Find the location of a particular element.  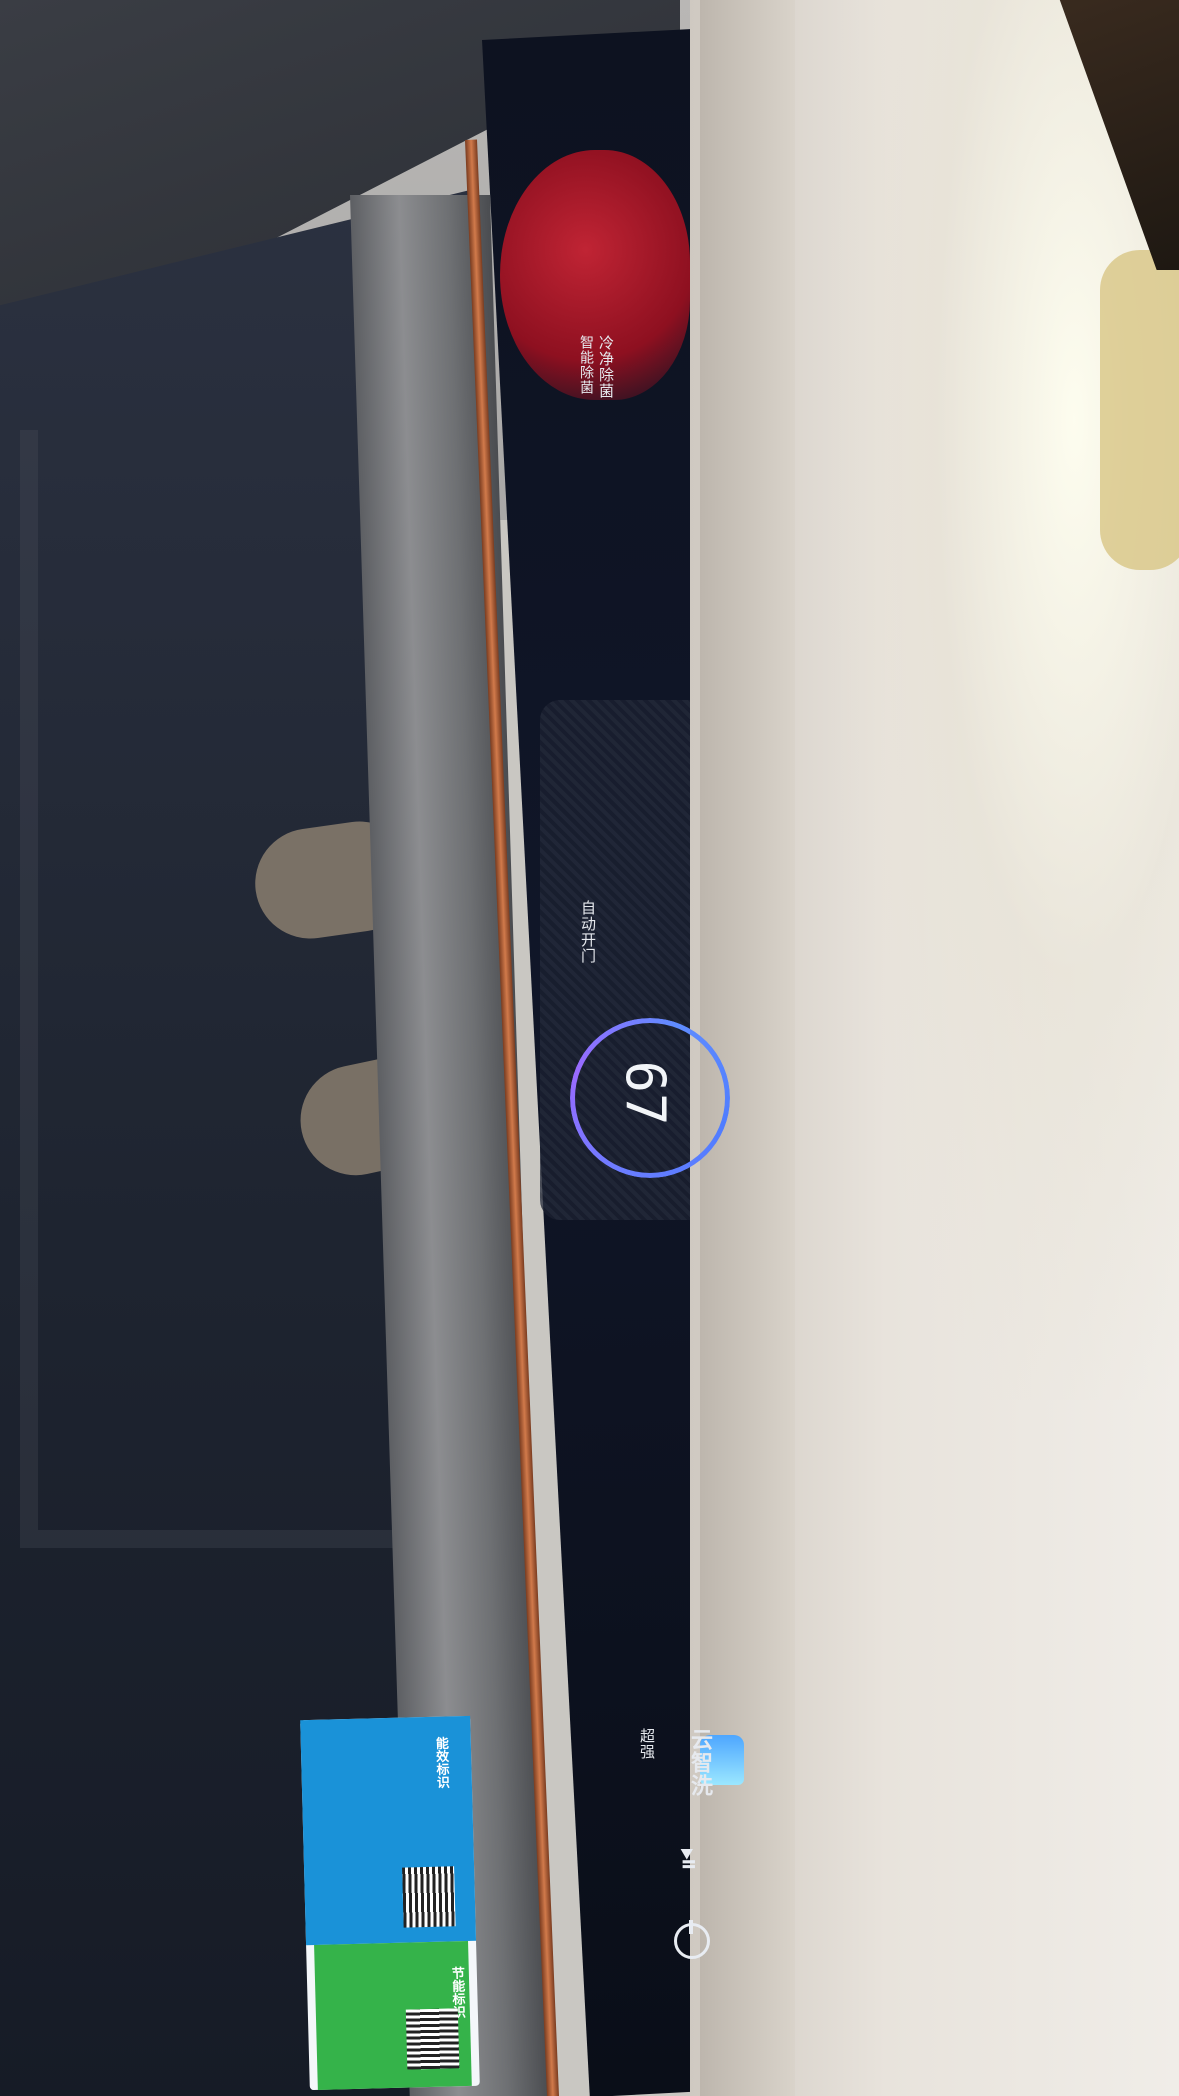

auto-open-label: 自动开门 is located at coordinates (588, 932).